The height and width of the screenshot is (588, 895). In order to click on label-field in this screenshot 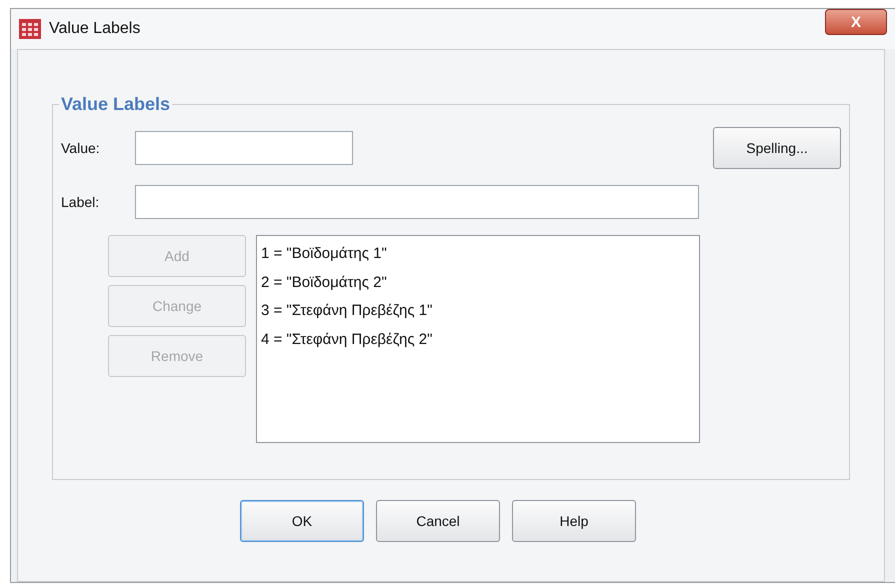, I will do `click(417, 202)`.